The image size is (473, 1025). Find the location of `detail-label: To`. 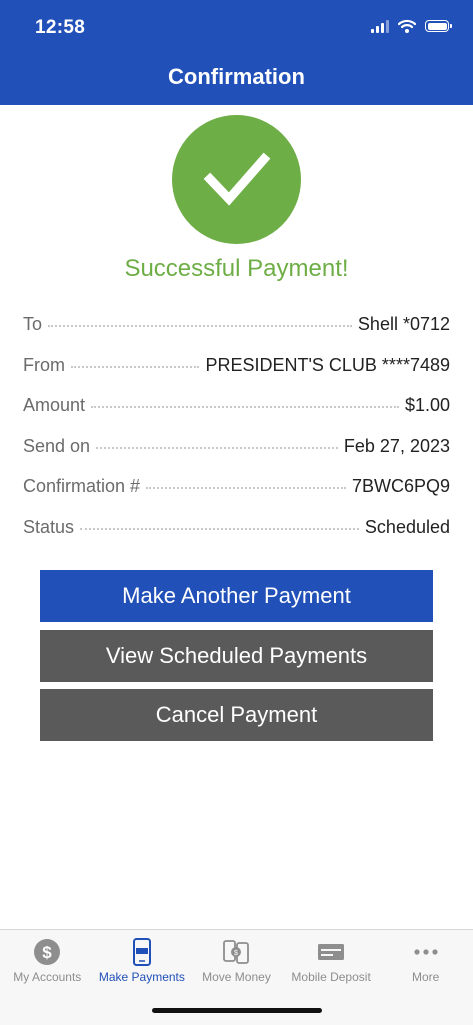

detail-label: To is located at coordinates (33, 324).